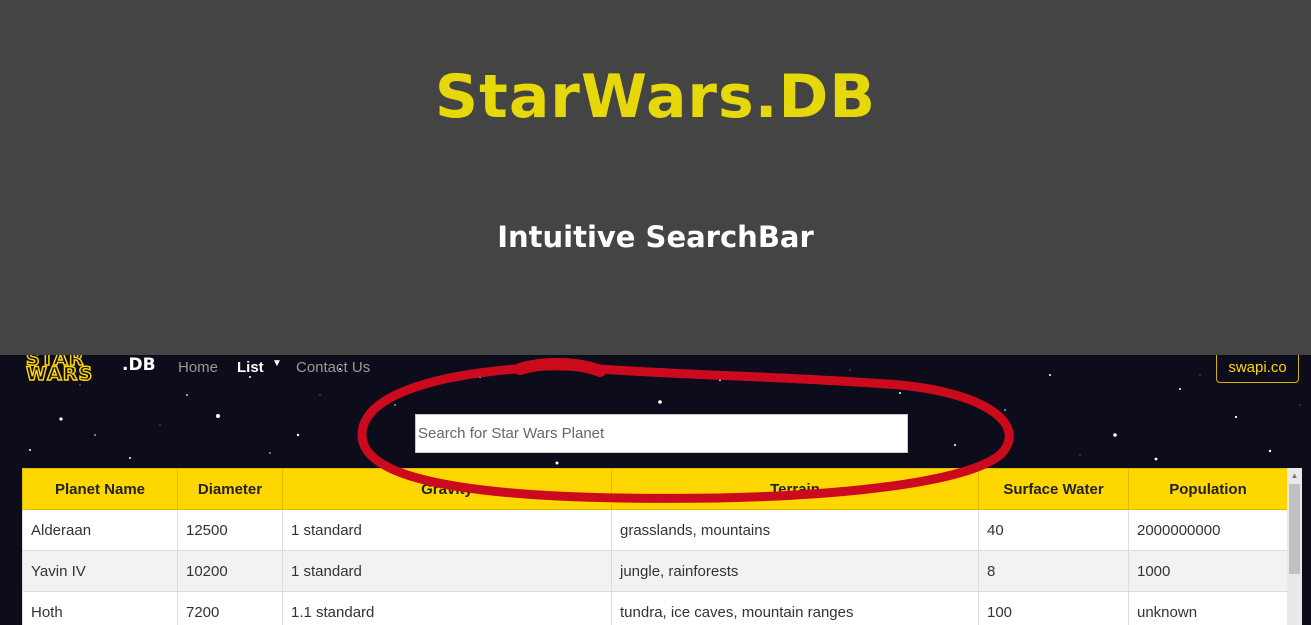  What do you see at coordinates (1294, 529) in the screenshot?
I see `scrollbar-thumb` at bounding box center [1294, 529].